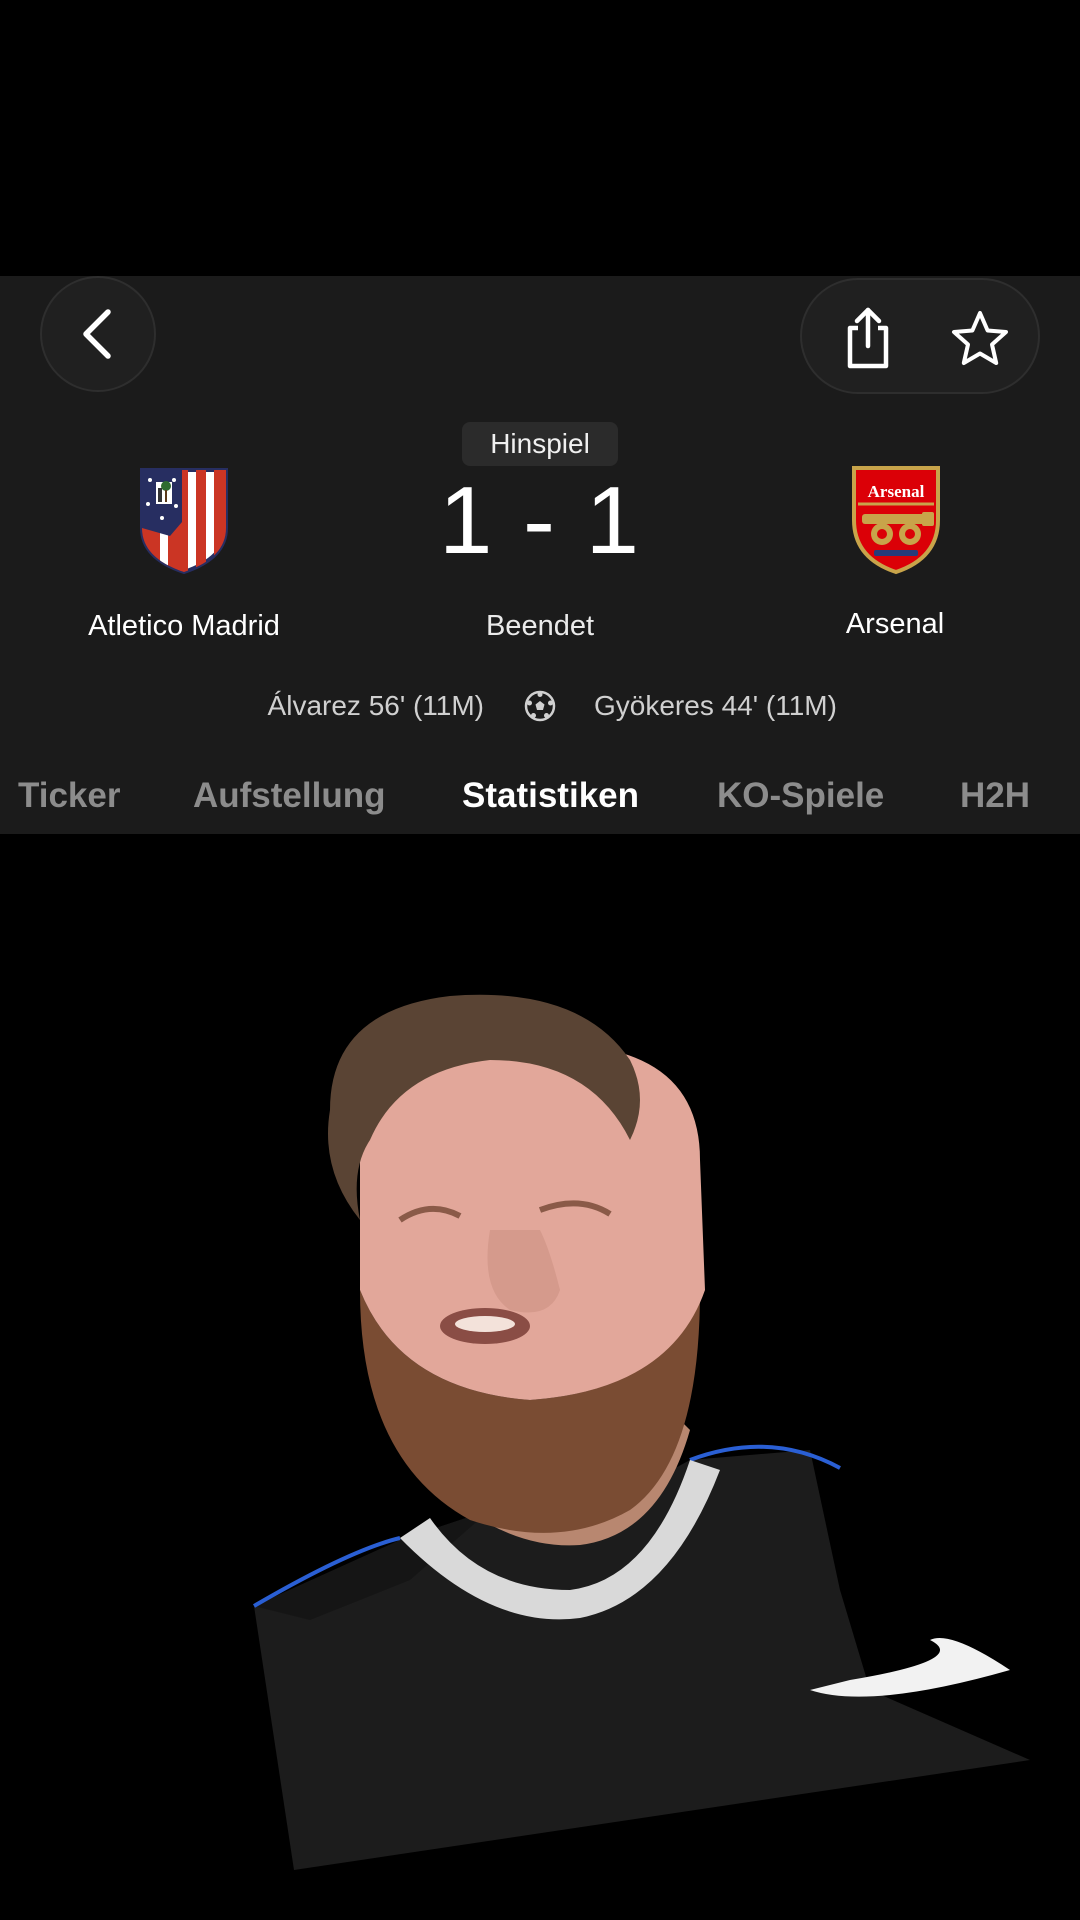 This screenshot has height=1920, width=1080. I want to click on goal-scorers: Álvarez 56' (11M) Gyökeres 44' (11M), so click(540, 706).